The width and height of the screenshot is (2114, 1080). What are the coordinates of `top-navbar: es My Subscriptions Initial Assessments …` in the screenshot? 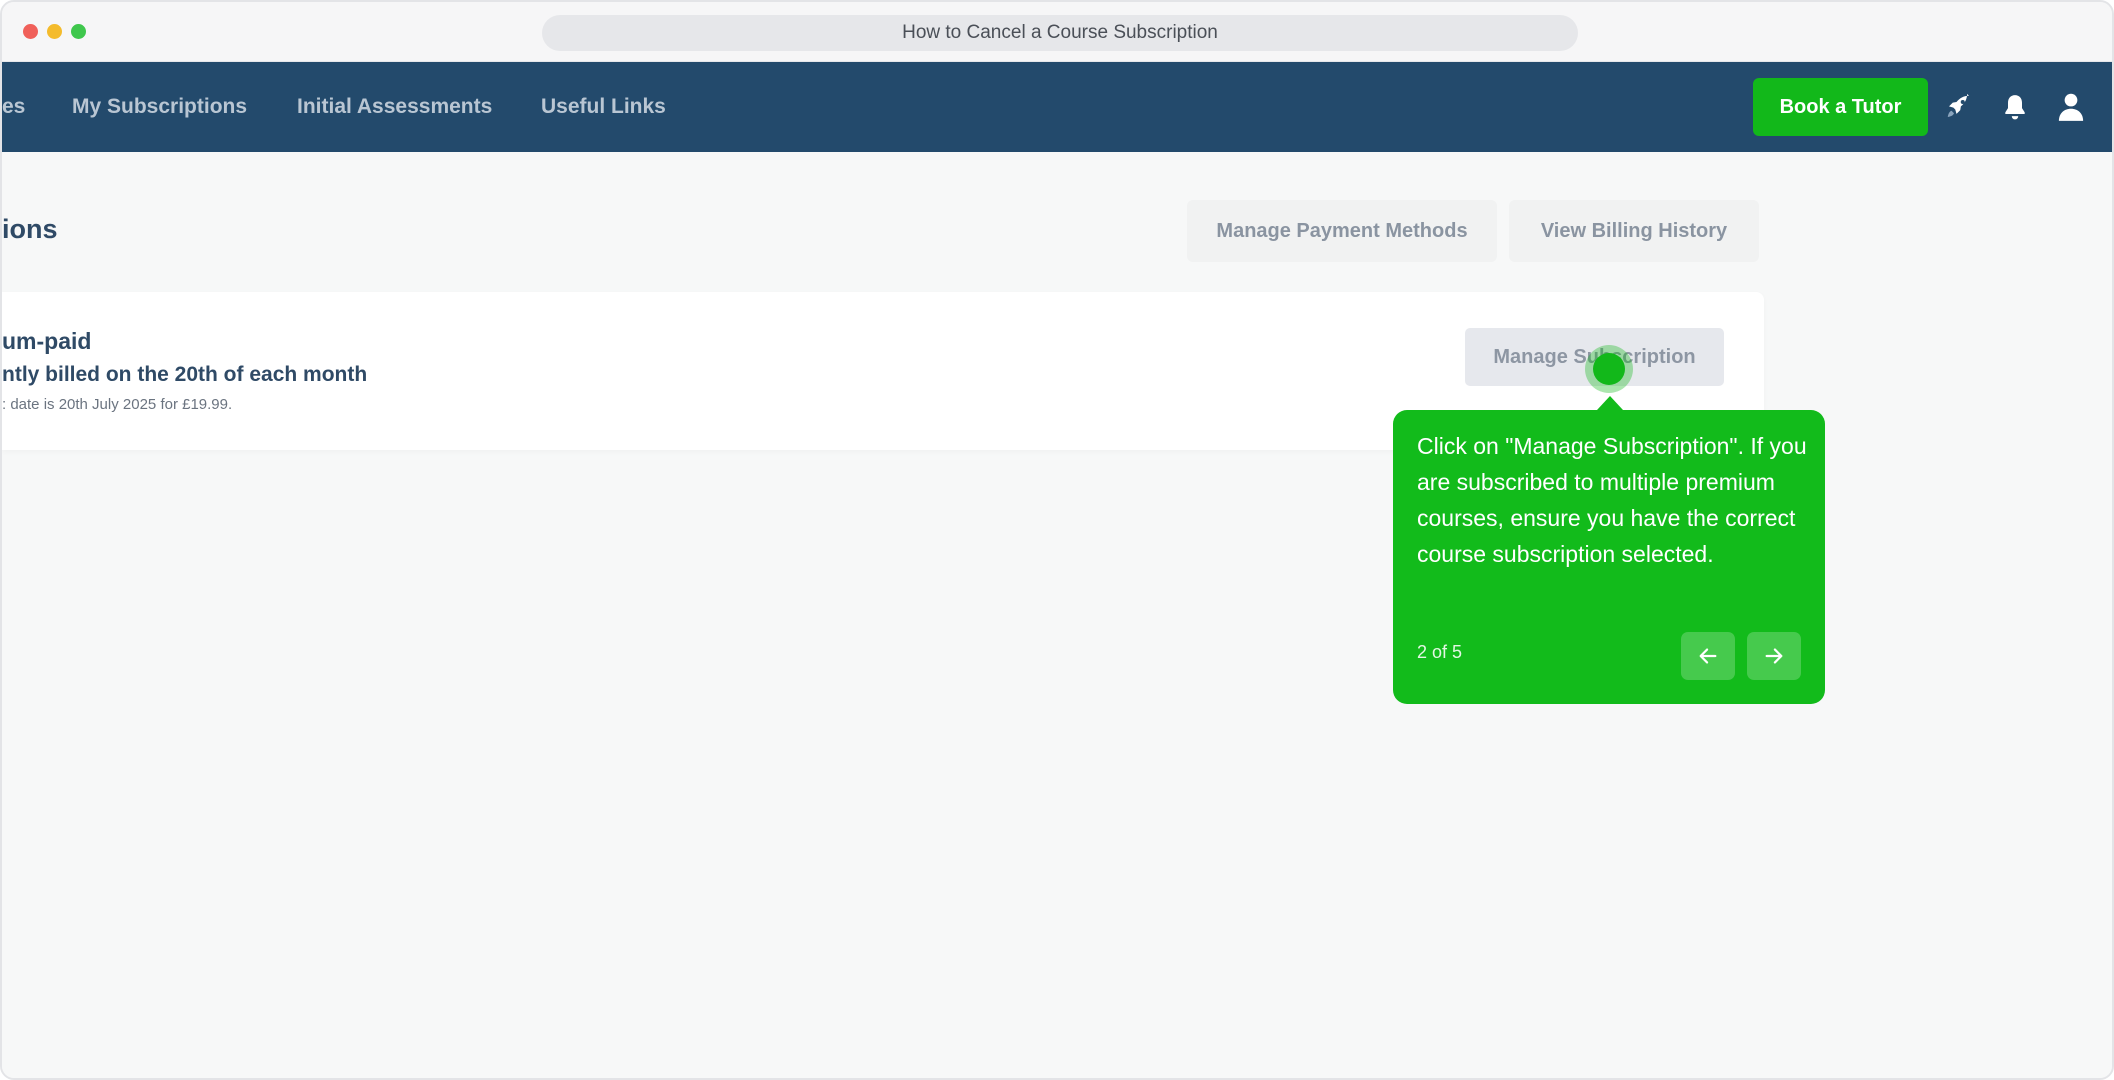 It's located at (1057, 107).